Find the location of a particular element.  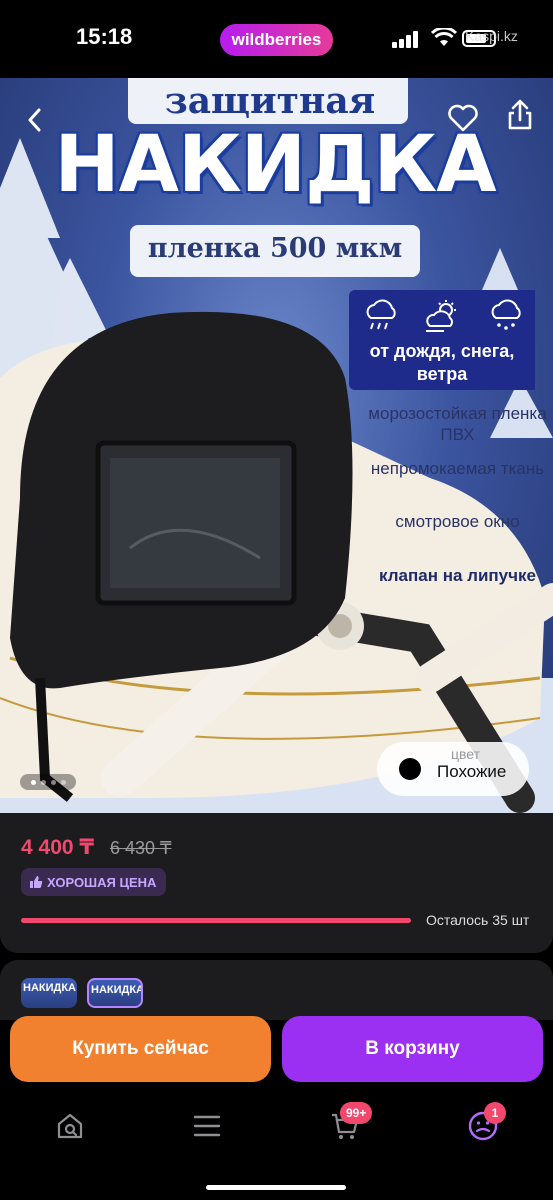

good-price-label: ХОРОШАЯ ЦЕНА is located at coordinates (102, 882).